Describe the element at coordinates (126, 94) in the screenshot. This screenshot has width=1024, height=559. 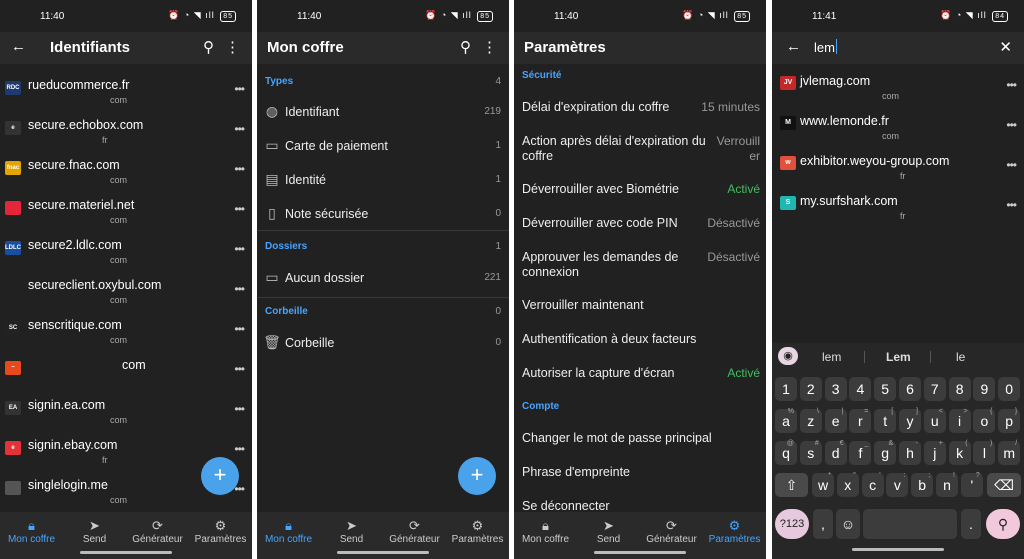
I see `login-row: RDC rueducommerce.fr com •••` at that location.